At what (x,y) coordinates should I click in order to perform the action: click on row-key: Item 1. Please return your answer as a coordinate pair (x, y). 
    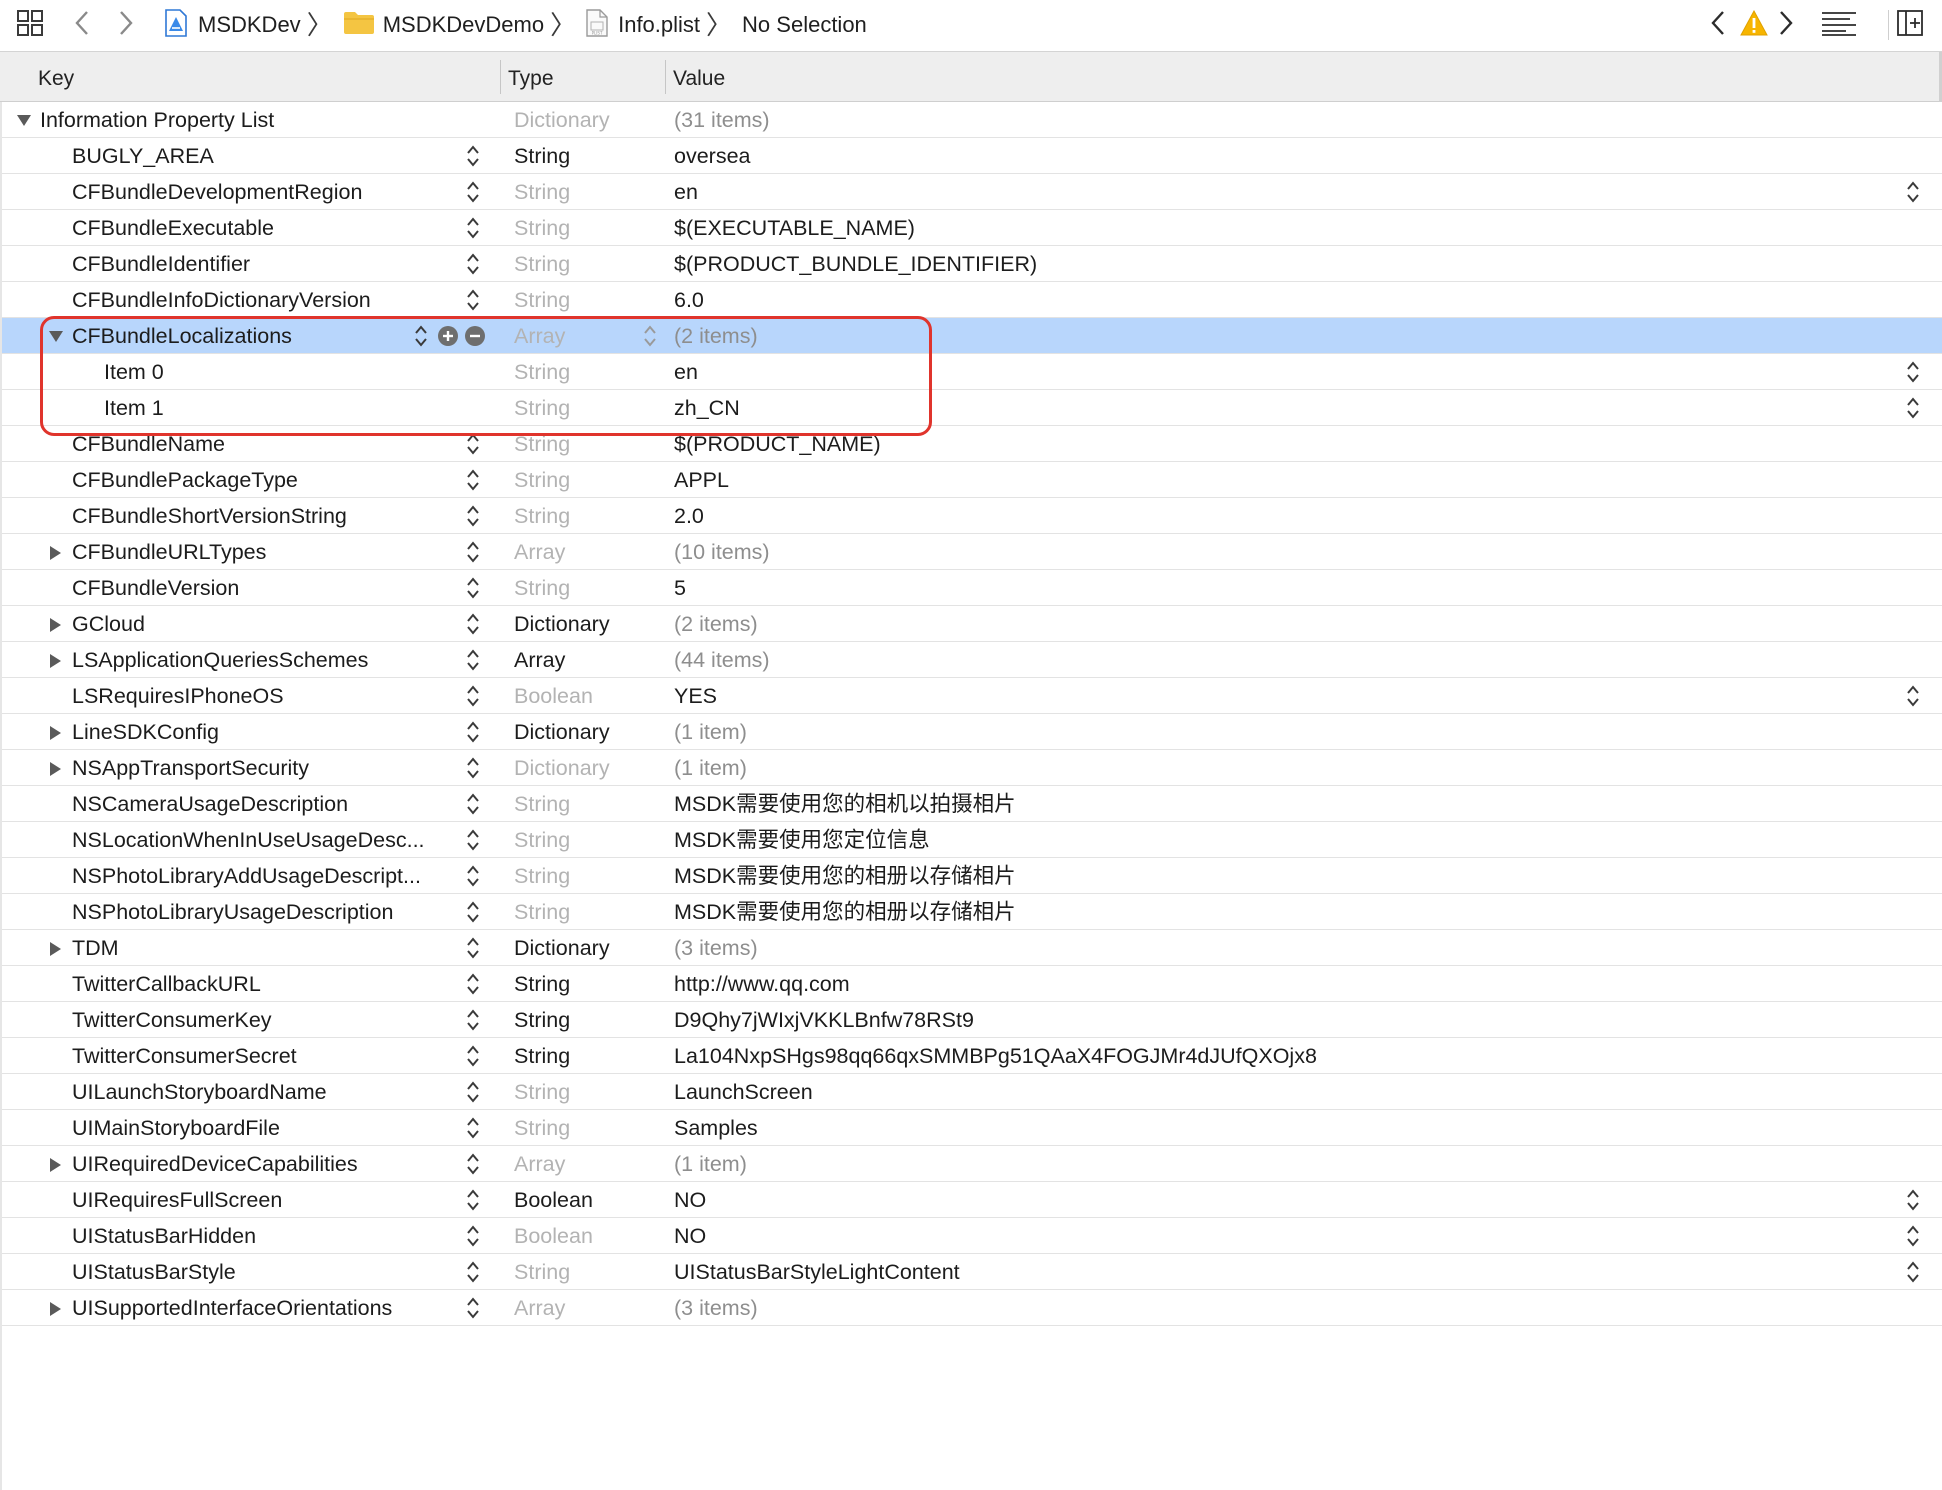
    Looking at the image, I should click on (299, 408).